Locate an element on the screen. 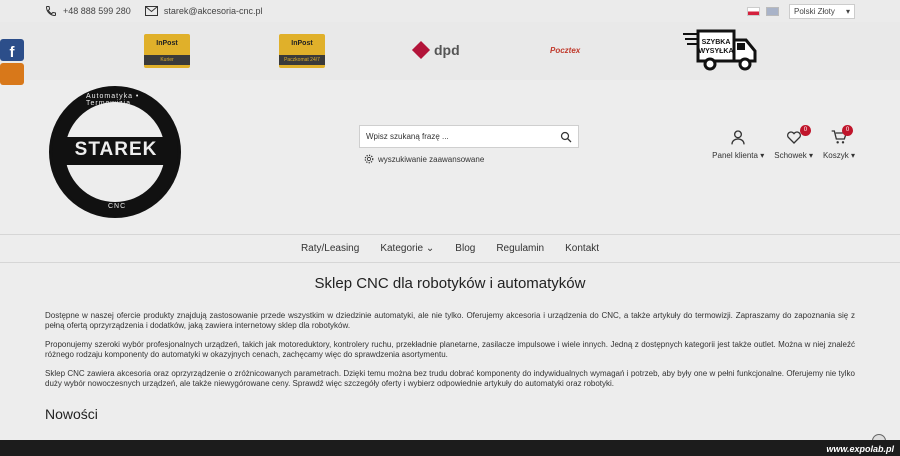  inpost-paczkomat-sub: Paczkomat 24/7 is located at coordinates (302, 60).